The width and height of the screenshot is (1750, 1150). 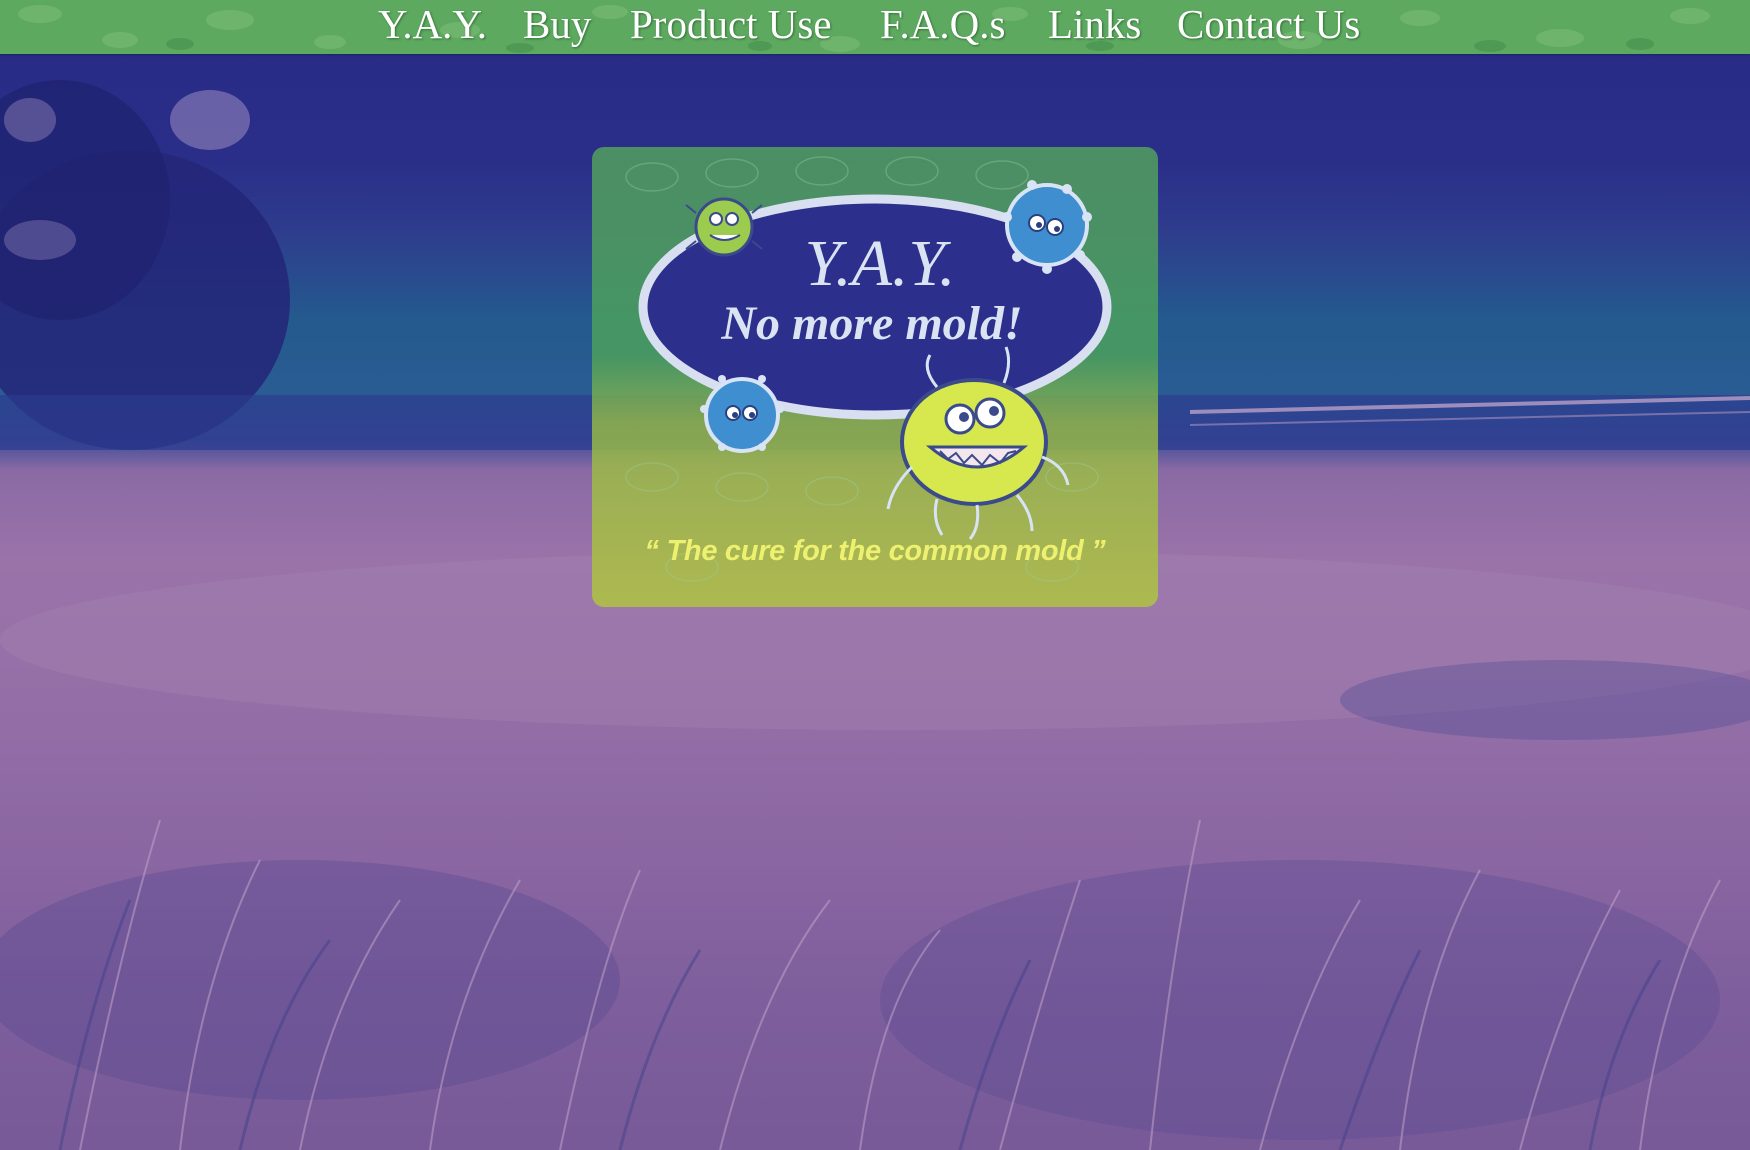 What do you see at coordinates (1094, 24) in the screenshot?
I see `nav-link-links: Links` at bounding box center [1094, 24].